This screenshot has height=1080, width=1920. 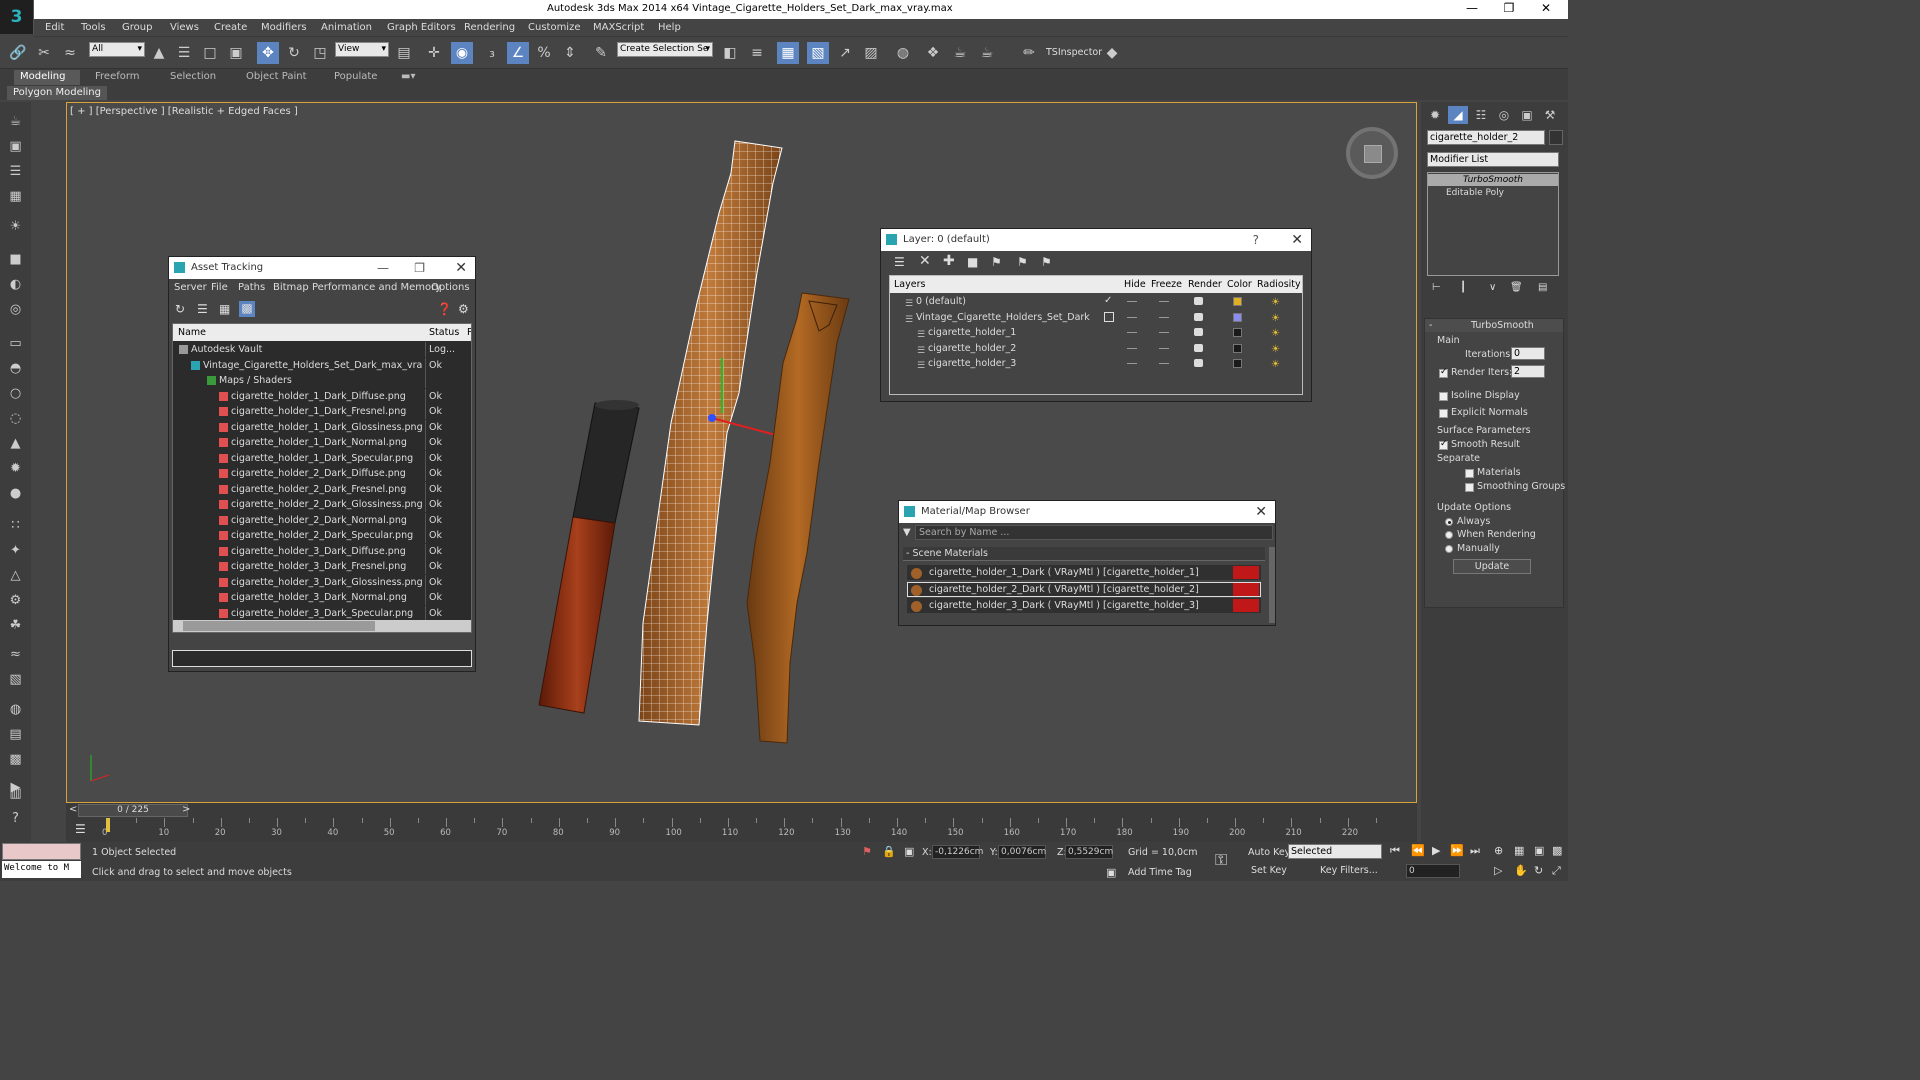 What do you see at coordinates (1096, 364) in the screenshot?
I see `layer-row: cigarette_holder_3 ☰ ☀` at bounding box center [1096, 364].